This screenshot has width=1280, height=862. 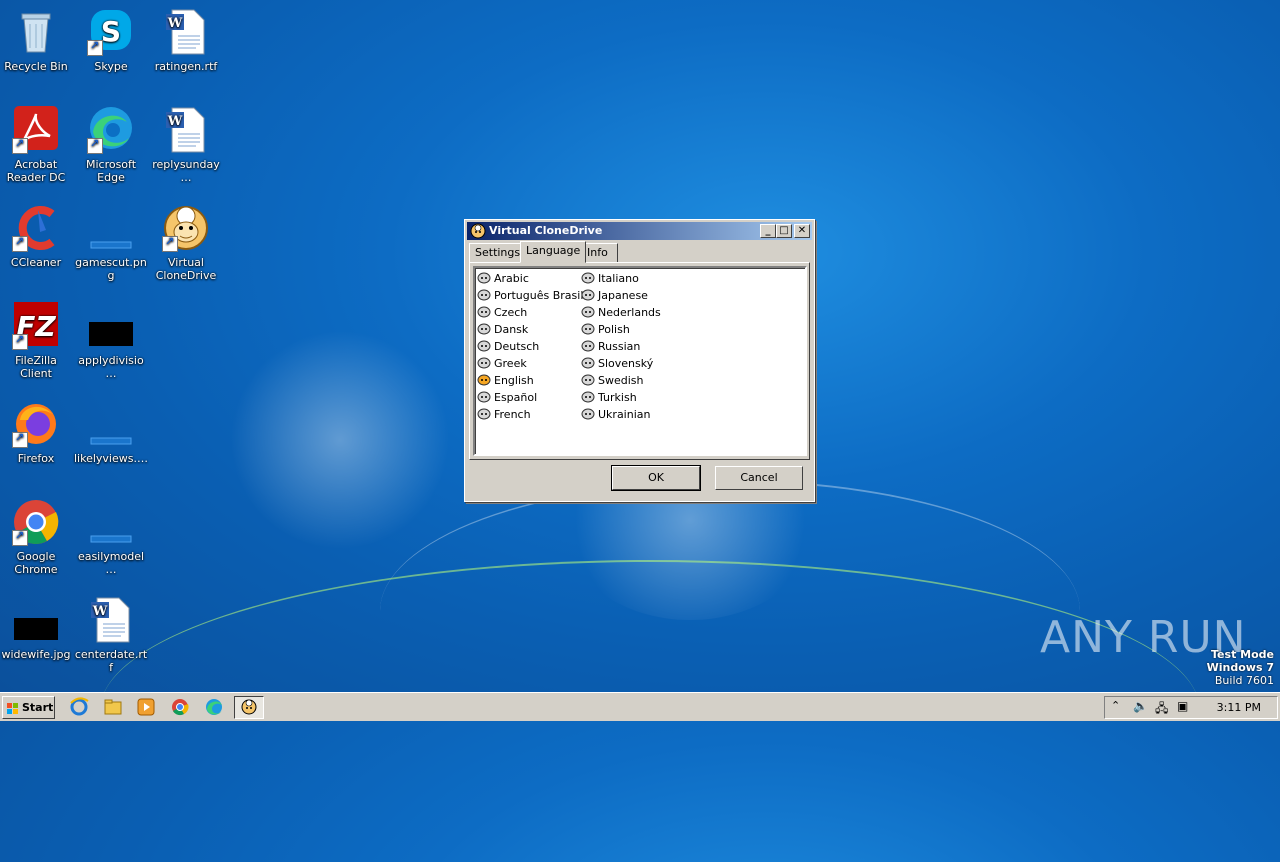 I want to click on desktop-icon-widewife-jpg: widewife.jpg, so click(x=37, y=628).